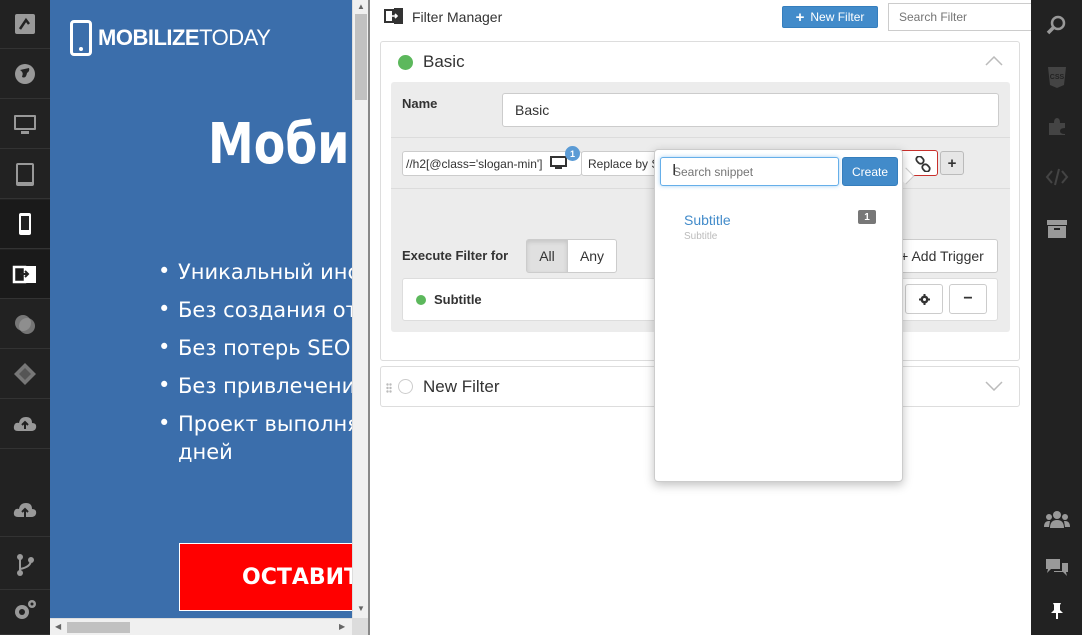 This screenshot has height=635, width=1082. I want to click on execute-any-toggle: Any, so click(592, 256).